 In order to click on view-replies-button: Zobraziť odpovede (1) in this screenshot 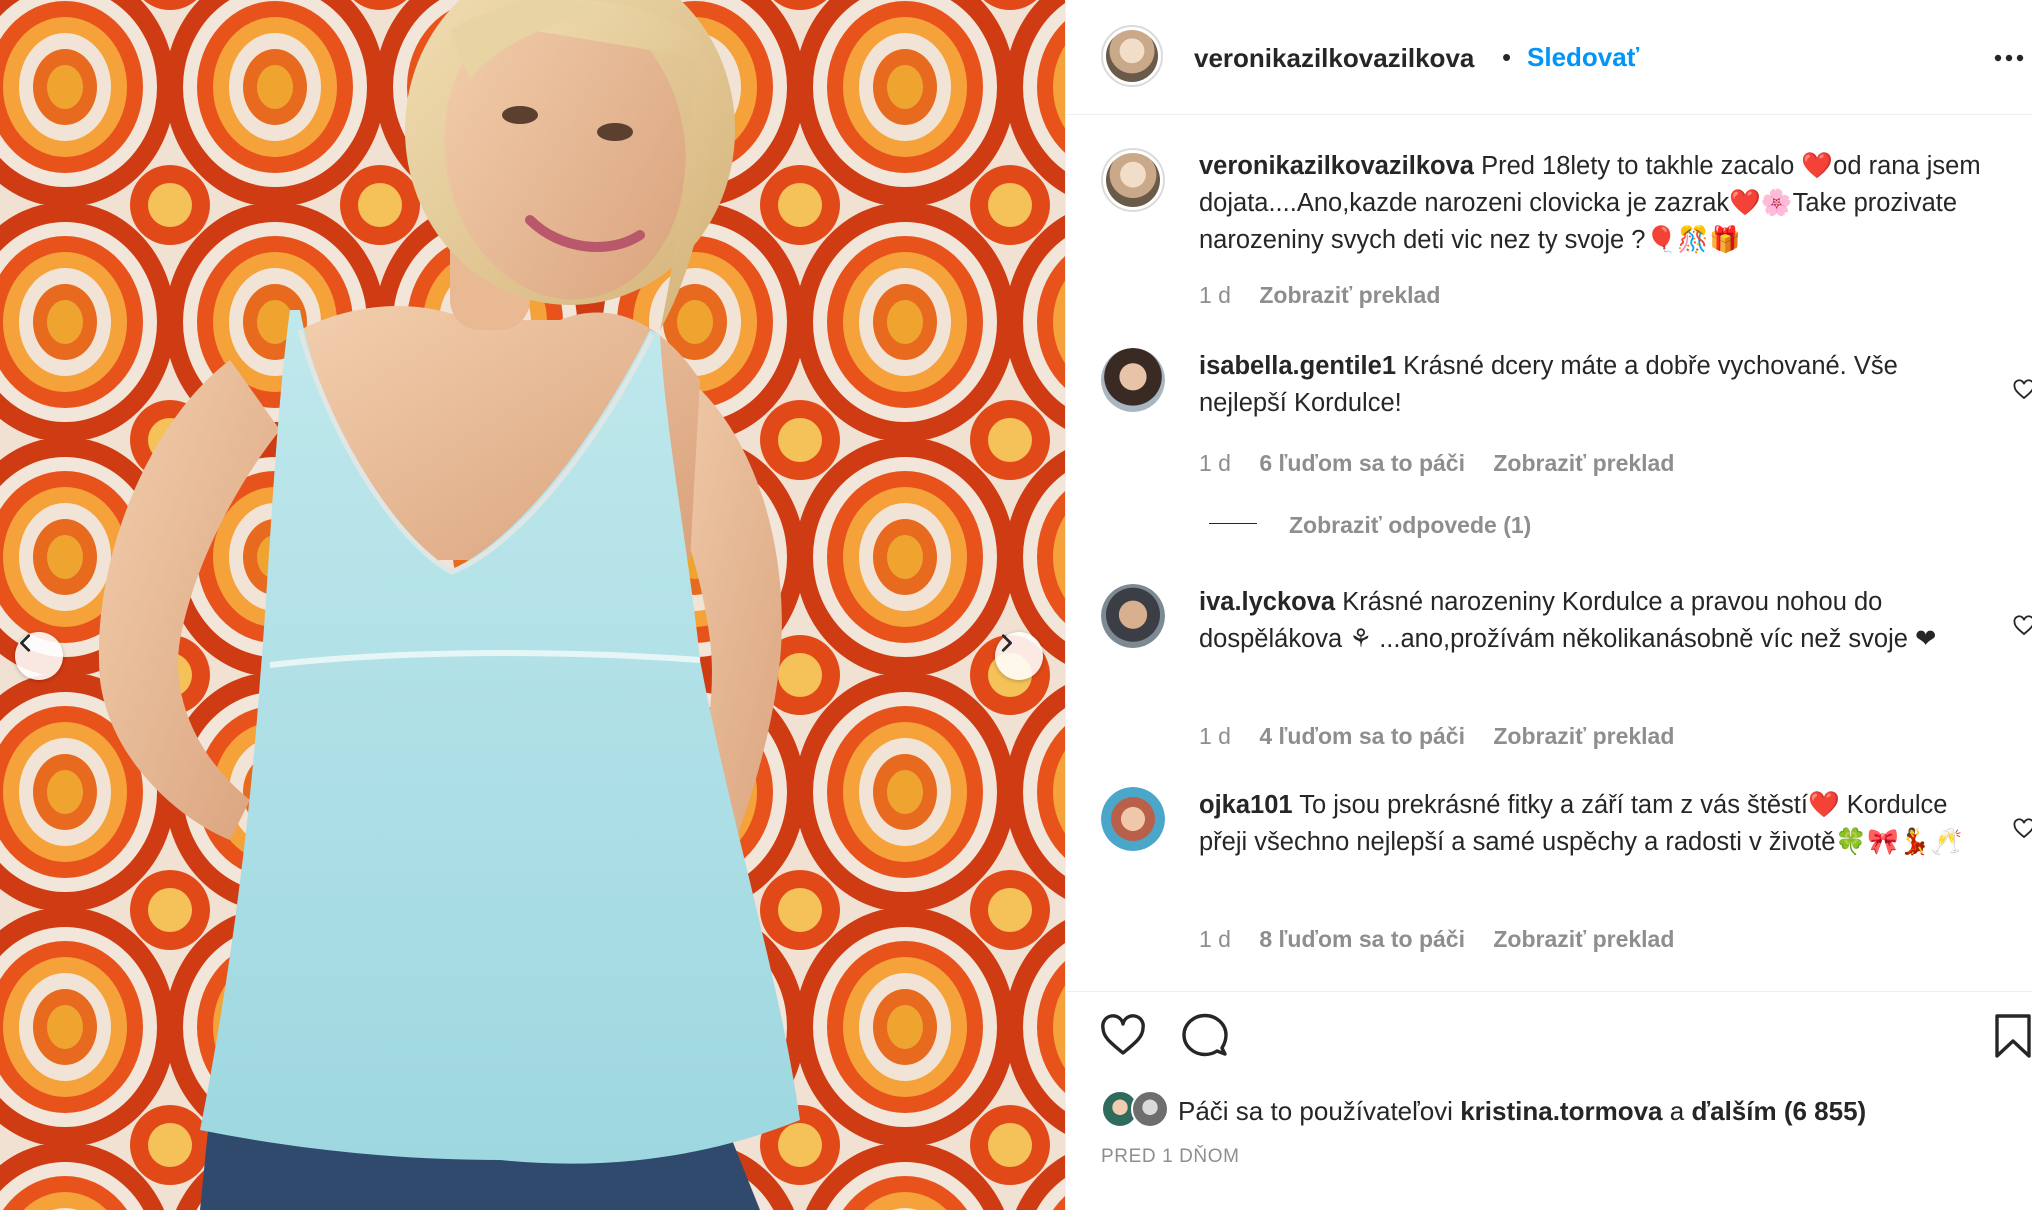, I will do `click(1370, 525)`.